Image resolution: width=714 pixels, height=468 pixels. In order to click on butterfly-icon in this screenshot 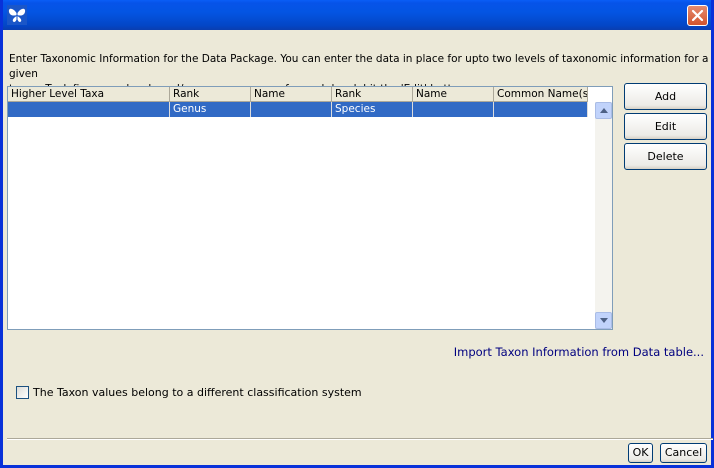, I will do `click(17, 15)`.